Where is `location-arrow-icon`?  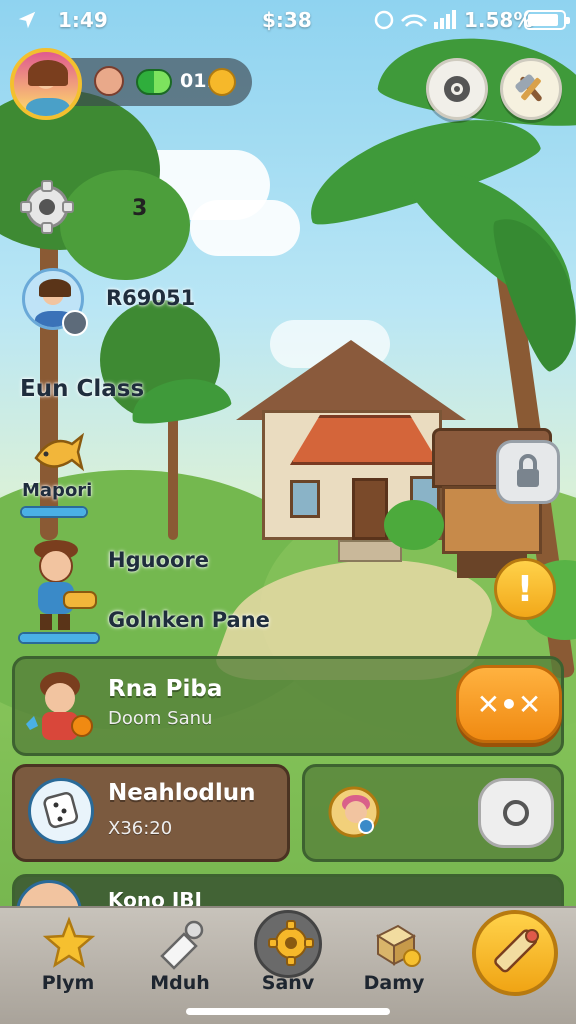 location-arrow-icon is located at coordinates (27, 20).